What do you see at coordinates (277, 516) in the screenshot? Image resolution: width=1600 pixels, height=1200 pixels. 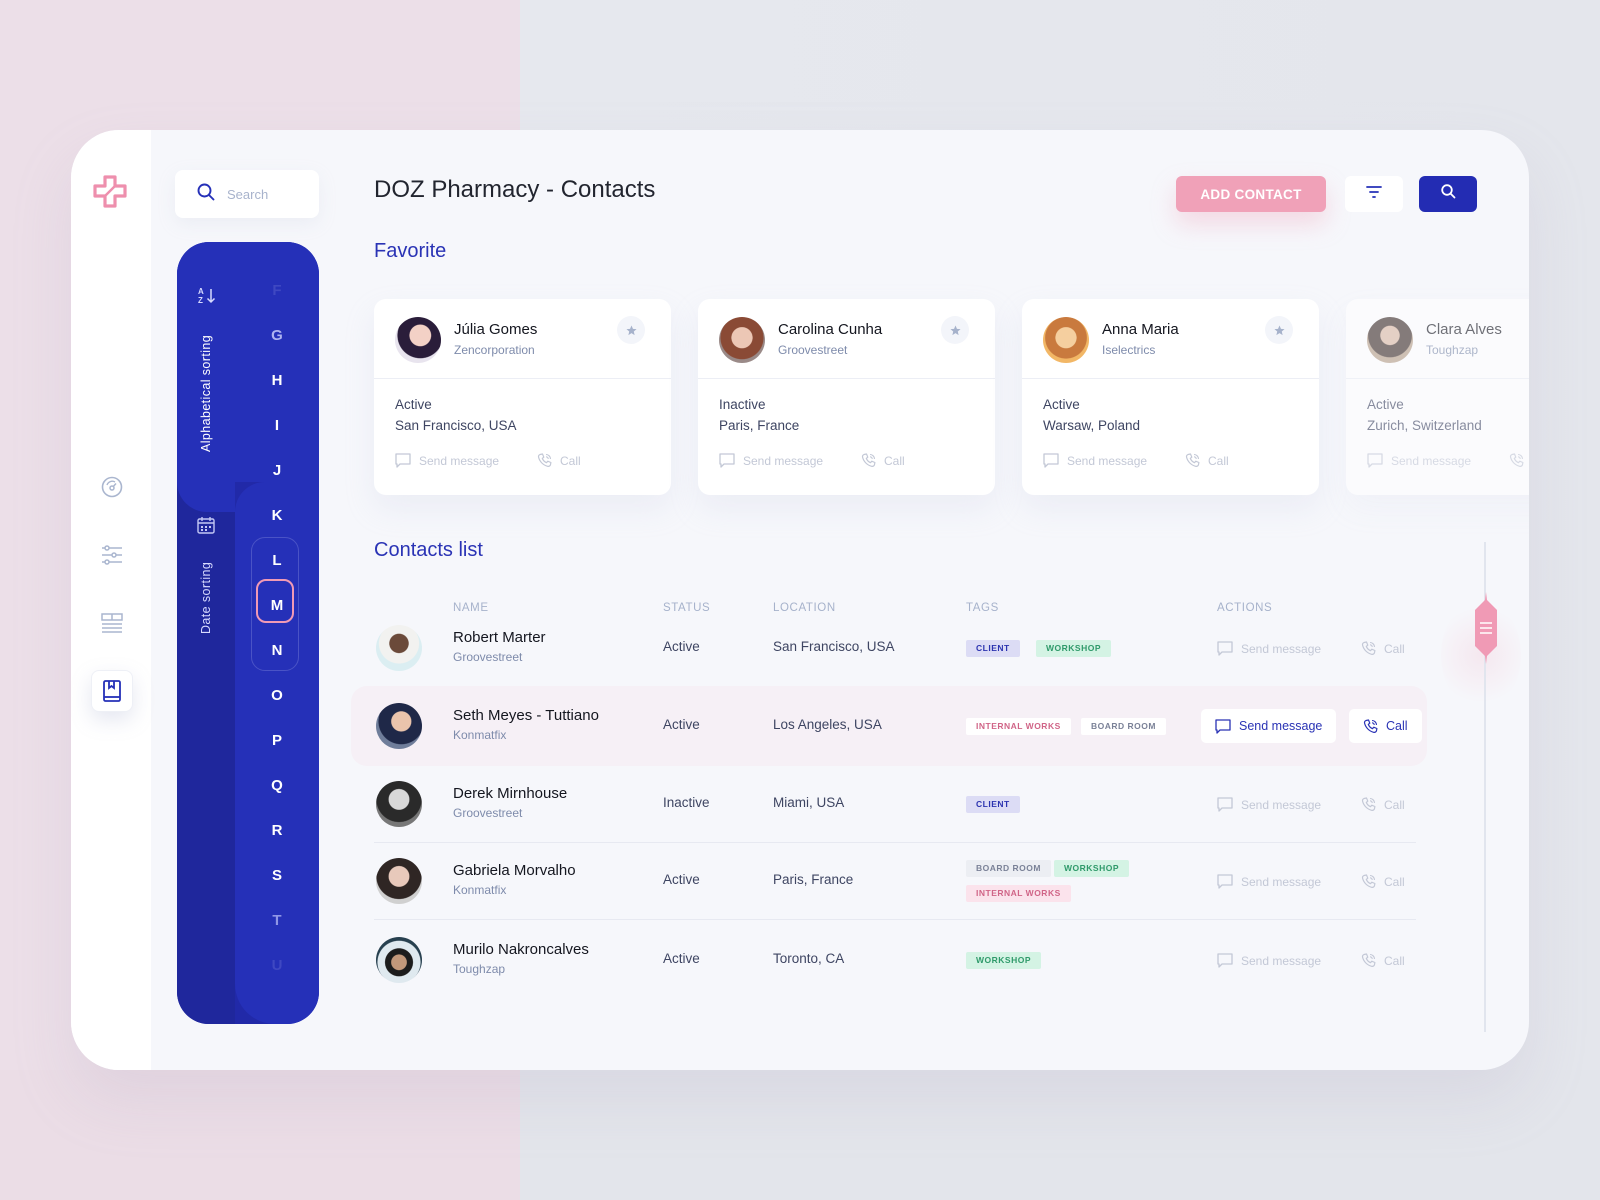 I see `letter-k: K` at bounding box center [277, 516].